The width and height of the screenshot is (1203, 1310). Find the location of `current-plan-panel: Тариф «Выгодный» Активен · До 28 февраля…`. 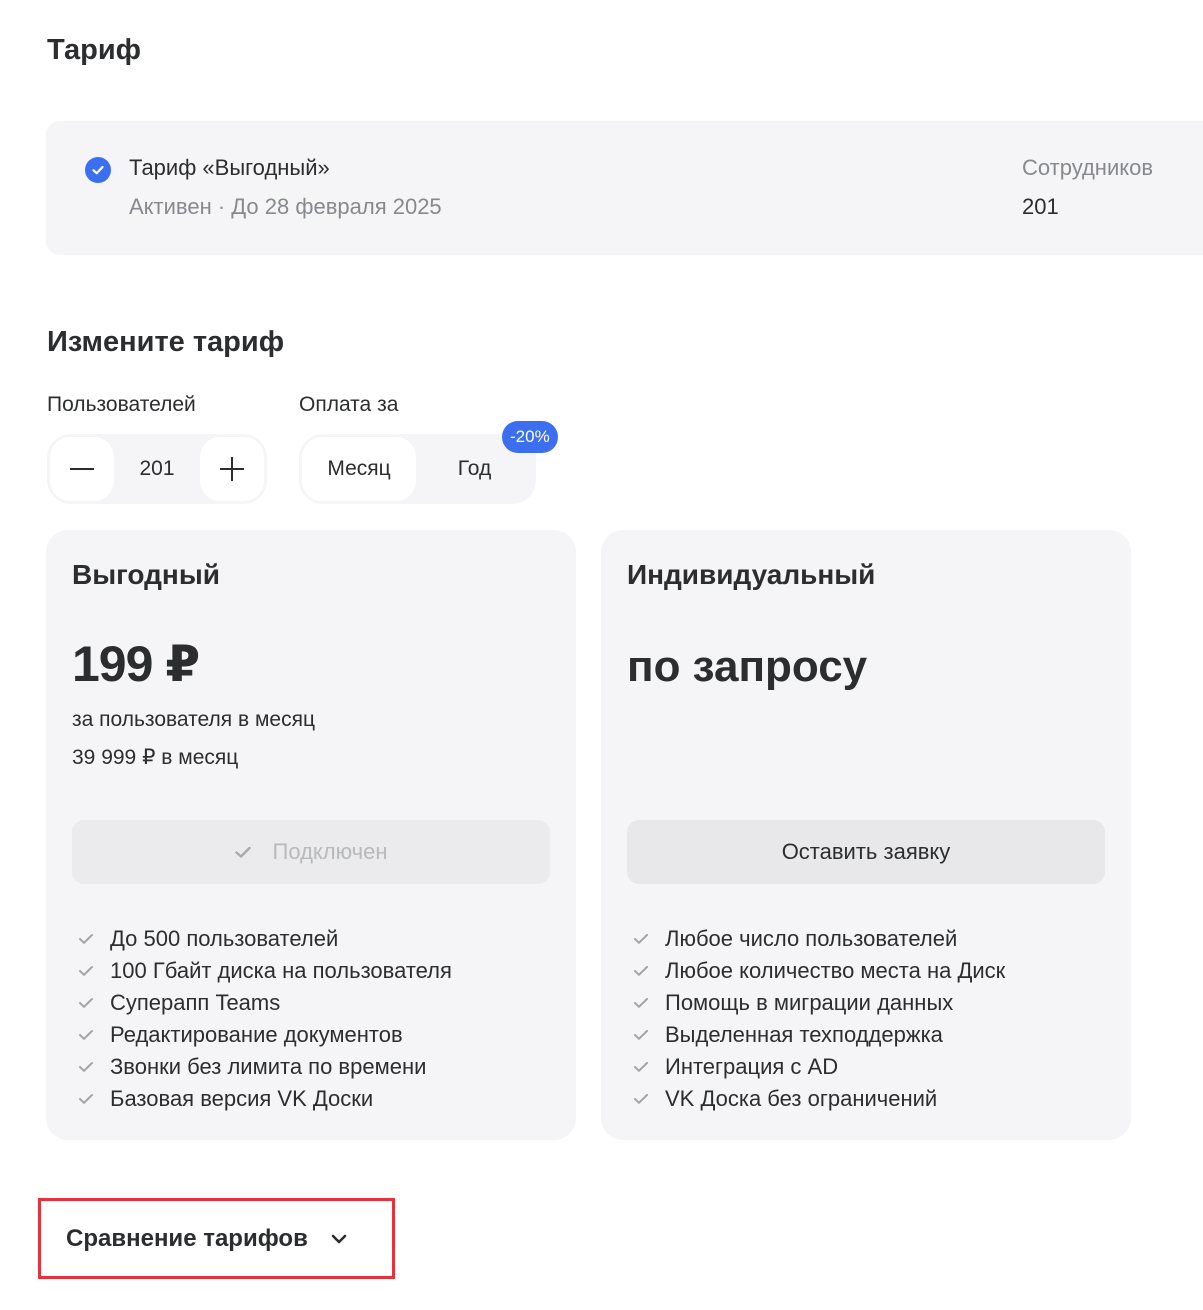

current-plan-panel: Тариф «Выгодный» Активен · До 28 февраля… is located at coordinates (624, 188).